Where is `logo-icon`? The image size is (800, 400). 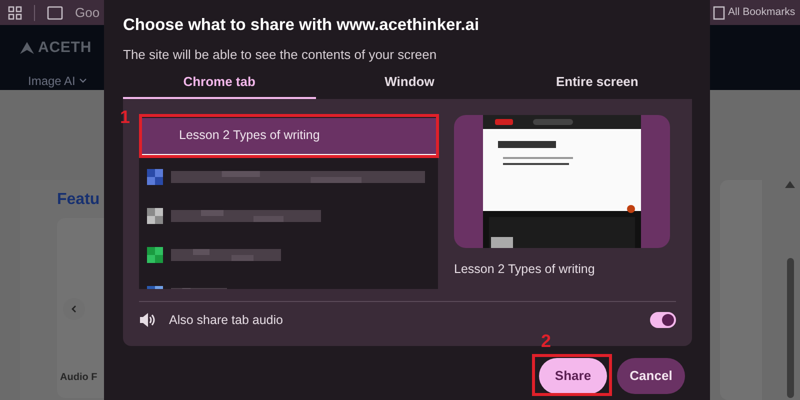
logo-icon is located at coordinates (27, 48).